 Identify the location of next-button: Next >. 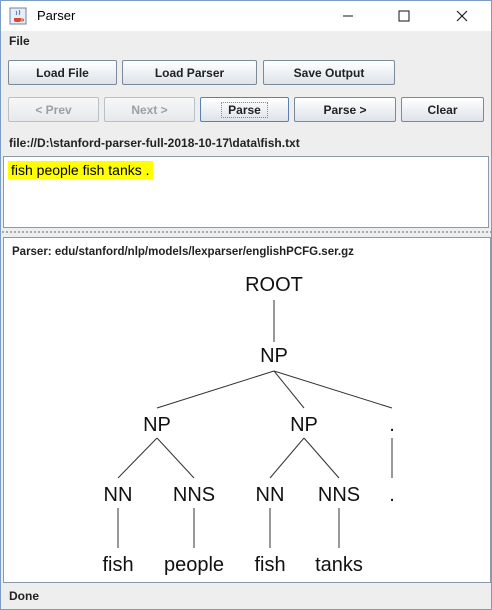
(149, 109).